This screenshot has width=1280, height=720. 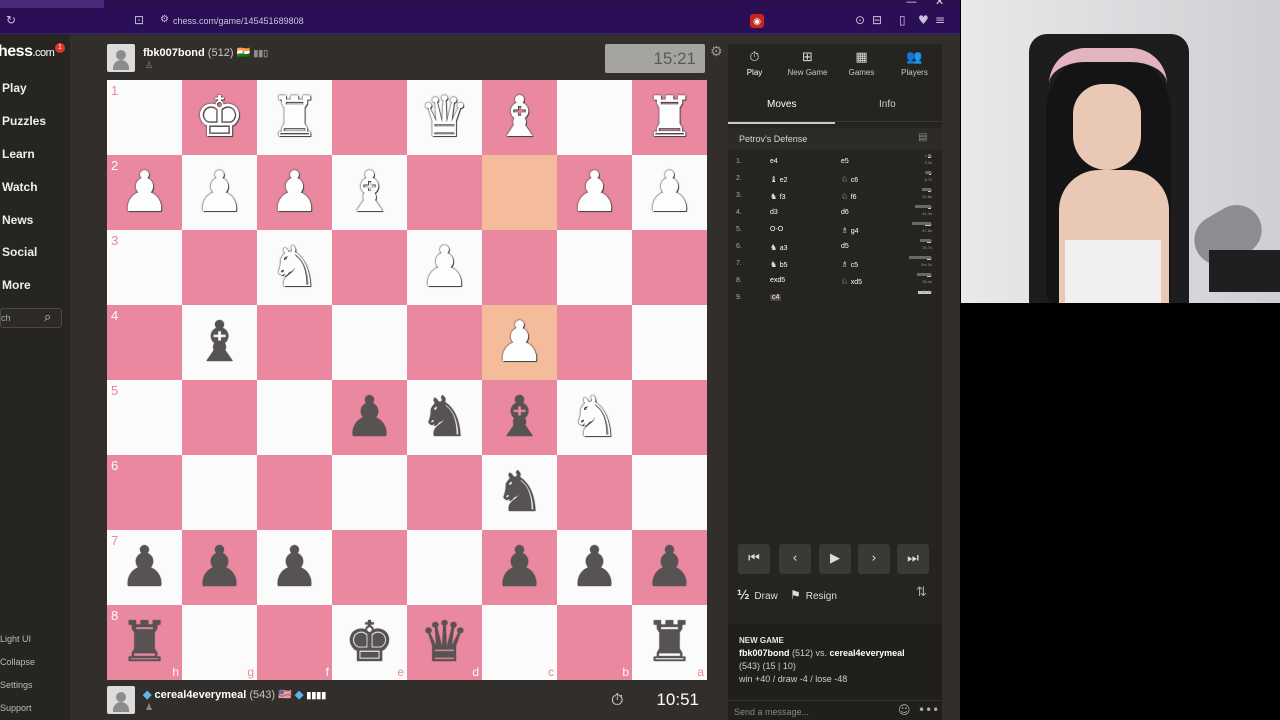 I want to click on support-link: Support, so click(x=16, y=708).